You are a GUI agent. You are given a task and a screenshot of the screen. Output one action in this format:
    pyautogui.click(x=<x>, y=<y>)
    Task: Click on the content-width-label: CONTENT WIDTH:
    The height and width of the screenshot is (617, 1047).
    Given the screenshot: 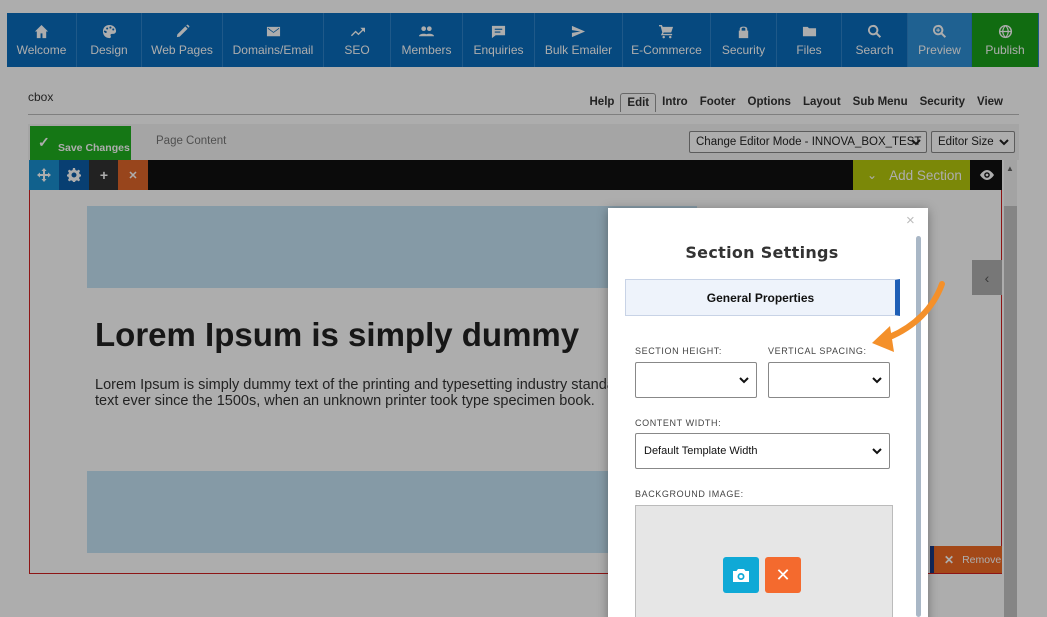 What is the action you would take?
    pyautogui.click(x=678, y=423)
    